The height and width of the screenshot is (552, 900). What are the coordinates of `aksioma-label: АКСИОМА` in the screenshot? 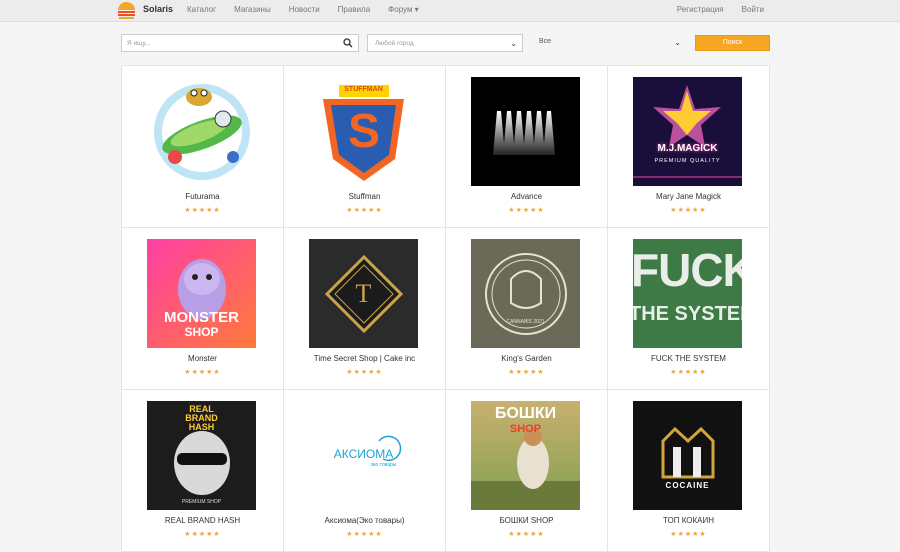 It's located at (363, 454).